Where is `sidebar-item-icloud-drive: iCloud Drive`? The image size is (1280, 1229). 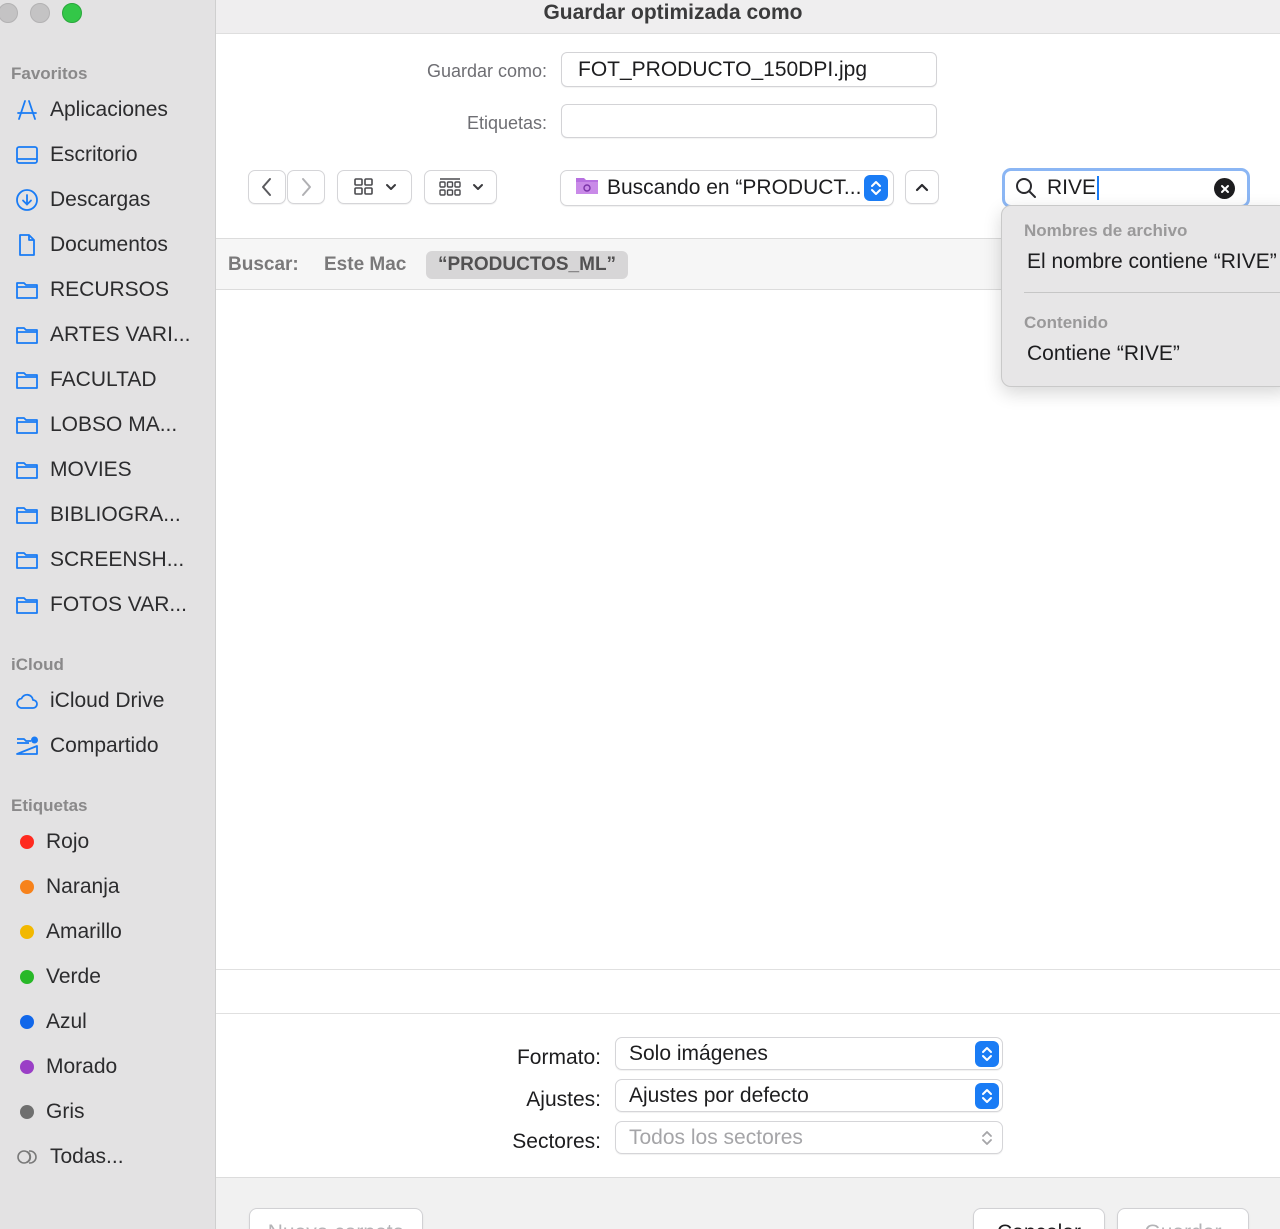 sidebar-item-icloud-drive: iCloud Drive is located at coordinates (89, 701).